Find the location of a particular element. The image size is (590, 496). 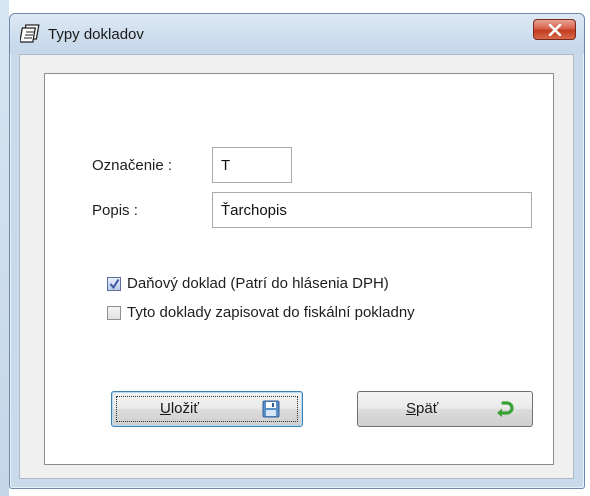

close-icon is located at coordinates (555, 29).